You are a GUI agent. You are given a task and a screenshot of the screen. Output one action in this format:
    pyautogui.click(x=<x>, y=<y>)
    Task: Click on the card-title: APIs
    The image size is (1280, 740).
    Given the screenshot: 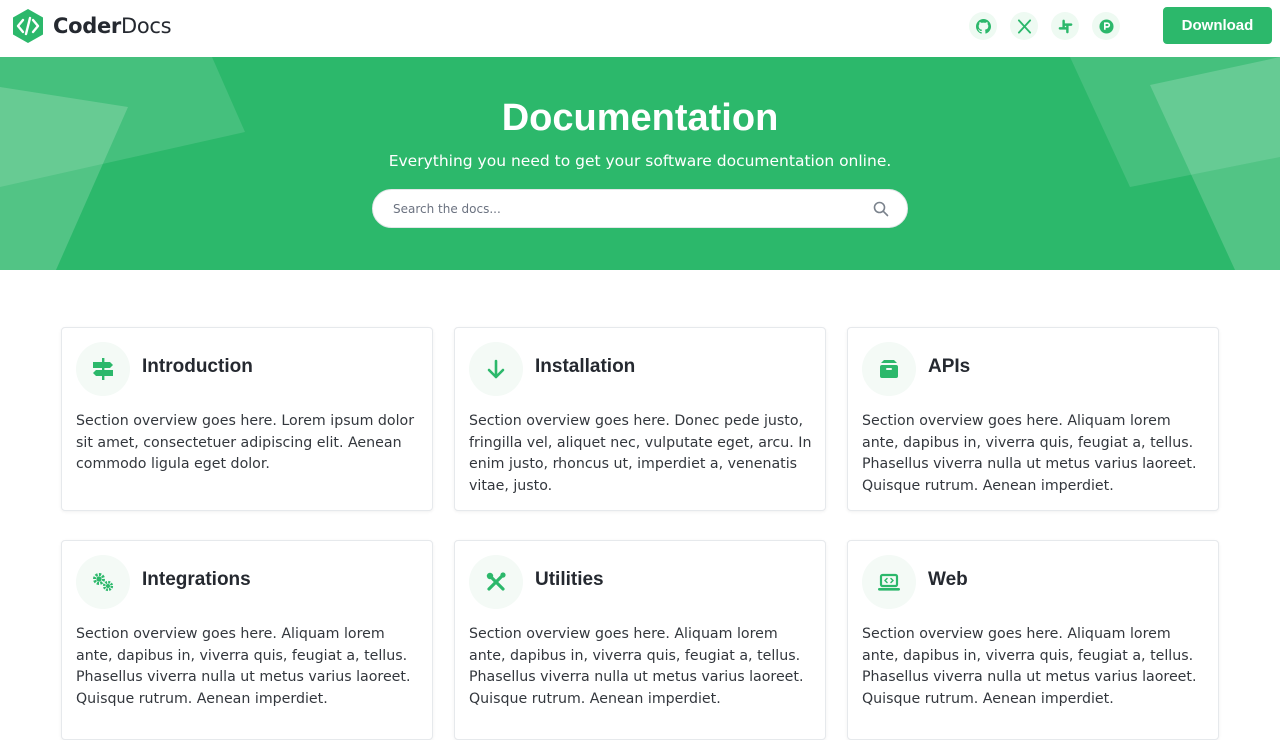 What is the action you would take?
    pyautogui.click(x=949, y=366)
    